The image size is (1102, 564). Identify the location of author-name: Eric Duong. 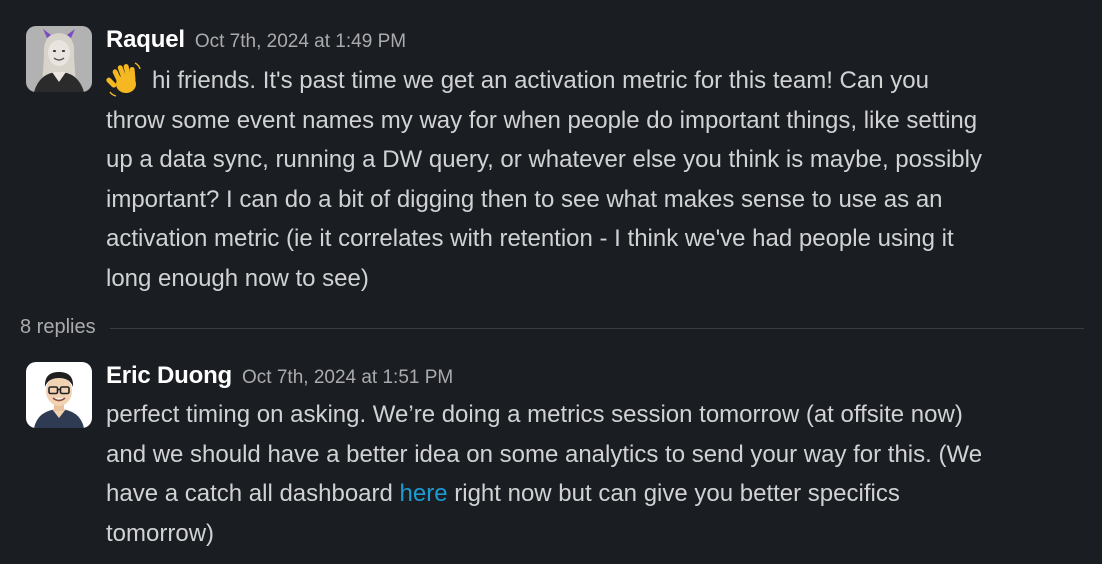
(169, 375).